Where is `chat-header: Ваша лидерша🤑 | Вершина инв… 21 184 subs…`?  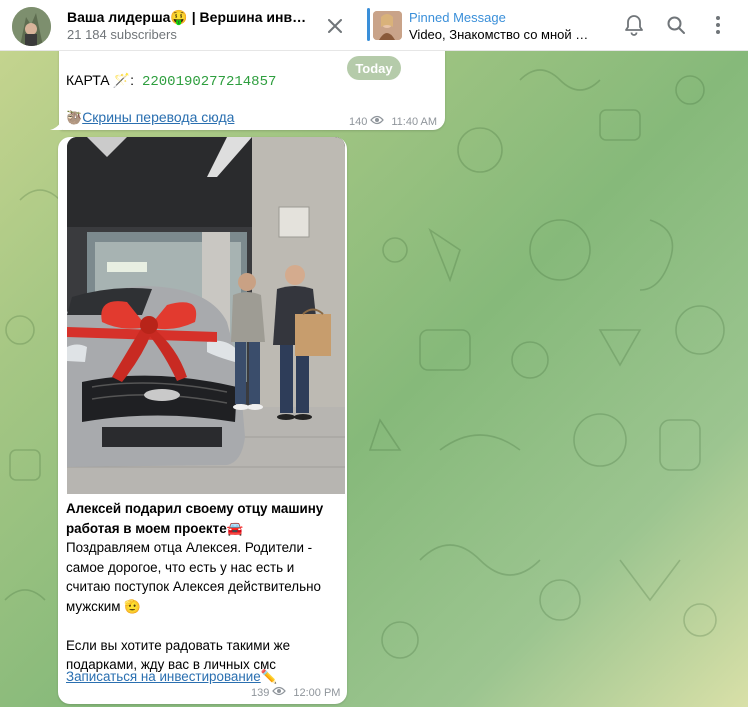
chat-header: Ваша лидерша🤑 | Вершина инв… 21 184 subs… is located at coordinates (374, 25).